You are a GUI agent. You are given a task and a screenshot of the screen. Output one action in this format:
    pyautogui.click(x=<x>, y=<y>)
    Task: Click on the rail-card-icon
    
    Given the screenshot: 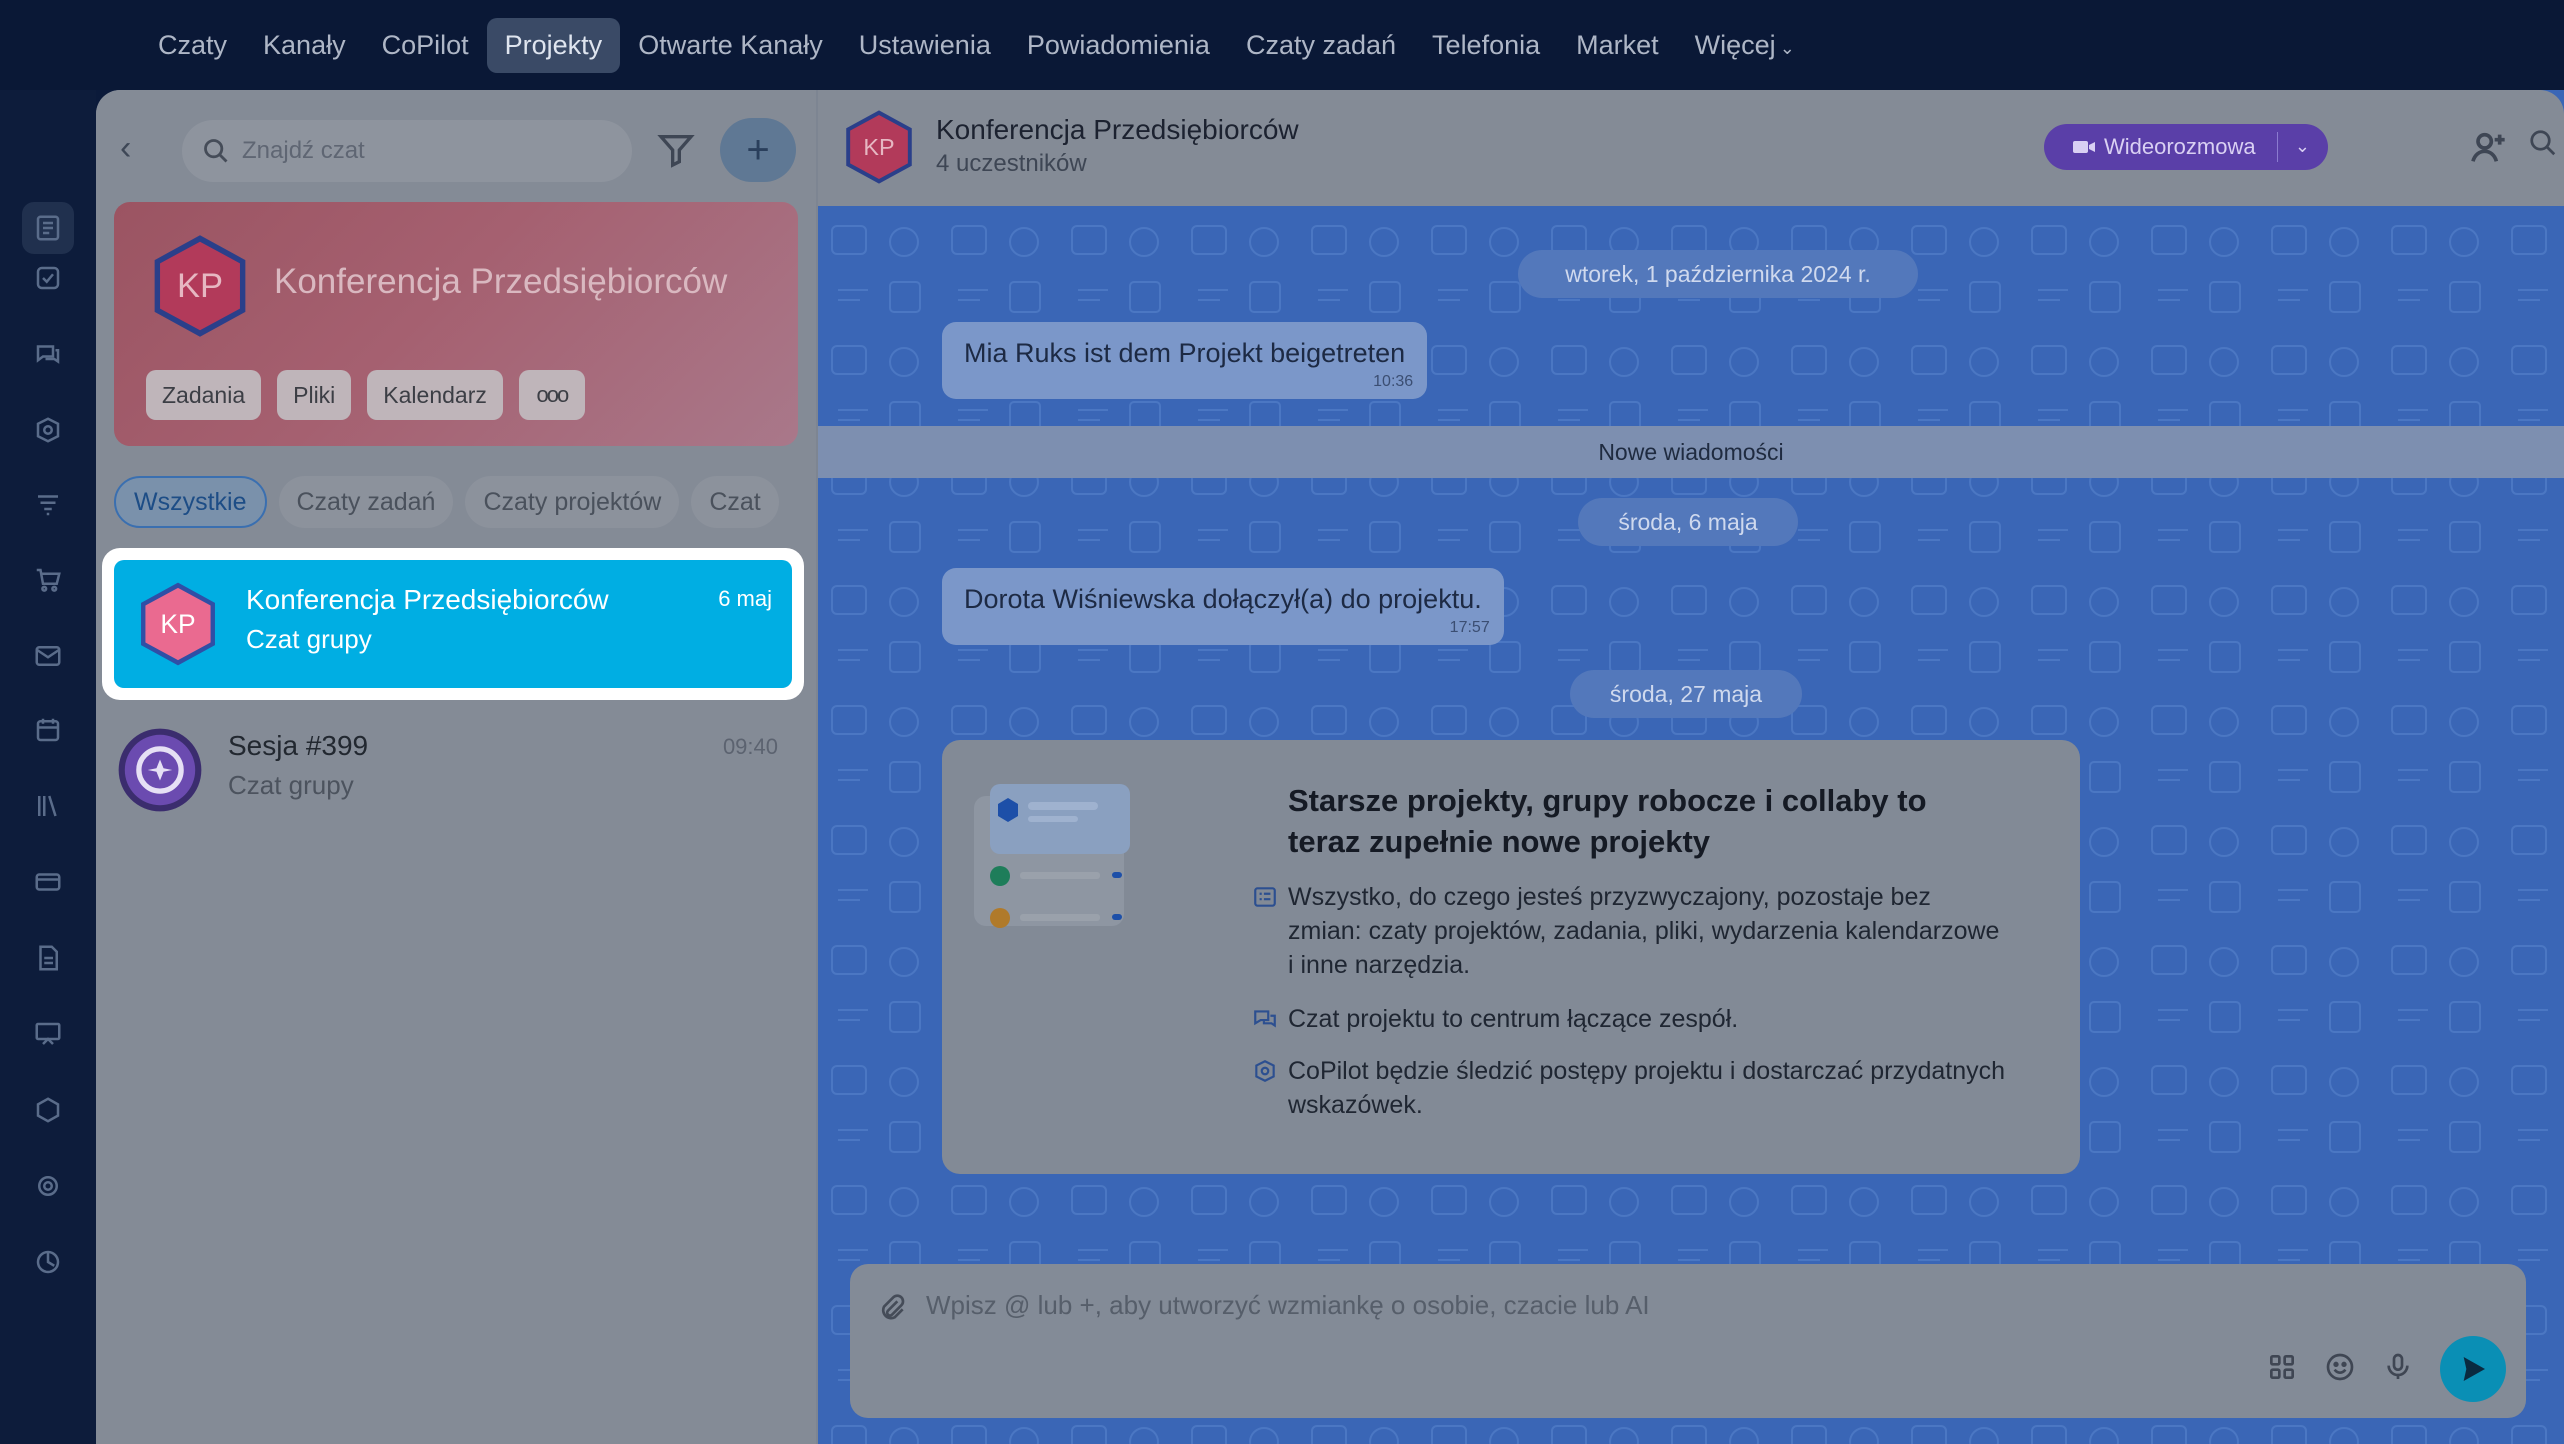 What is the action you would take?
    pyautogui.click(x=48, y=882)
    